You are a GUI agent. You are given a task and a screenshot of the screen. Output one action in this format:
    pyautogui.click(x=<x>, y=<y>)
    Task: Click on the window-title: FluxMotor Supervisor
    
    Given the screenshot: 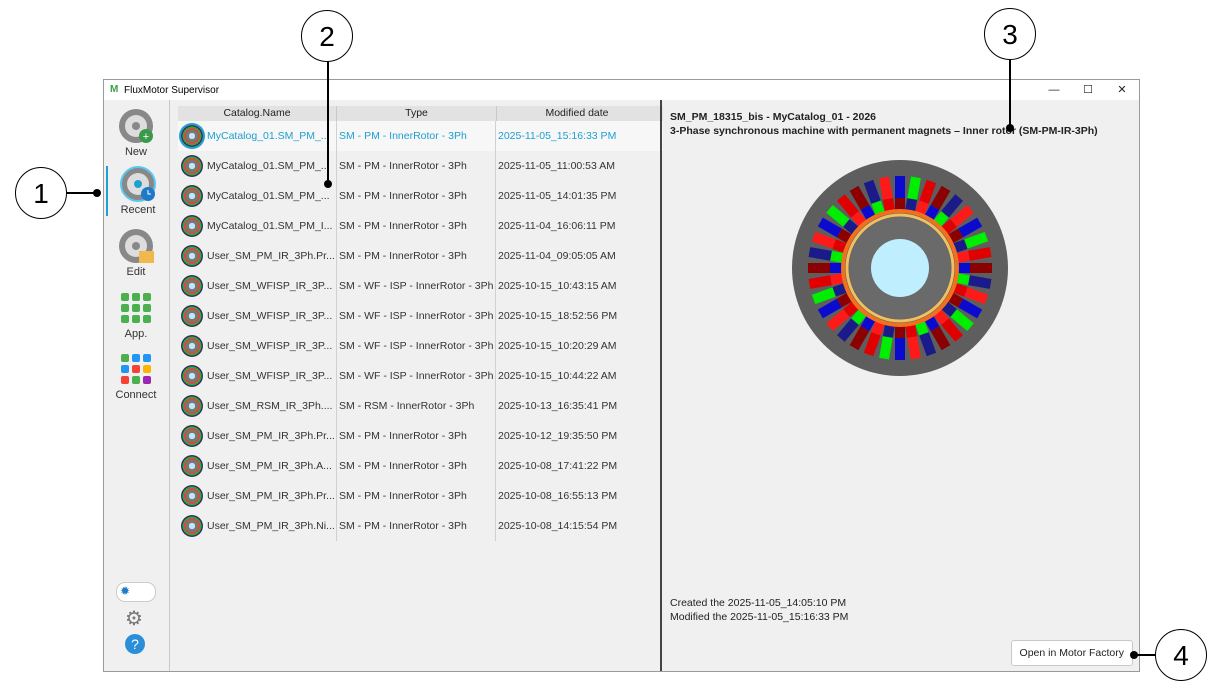 What is the action you would take?
    pyautogui.click(x=172, y=90)
    